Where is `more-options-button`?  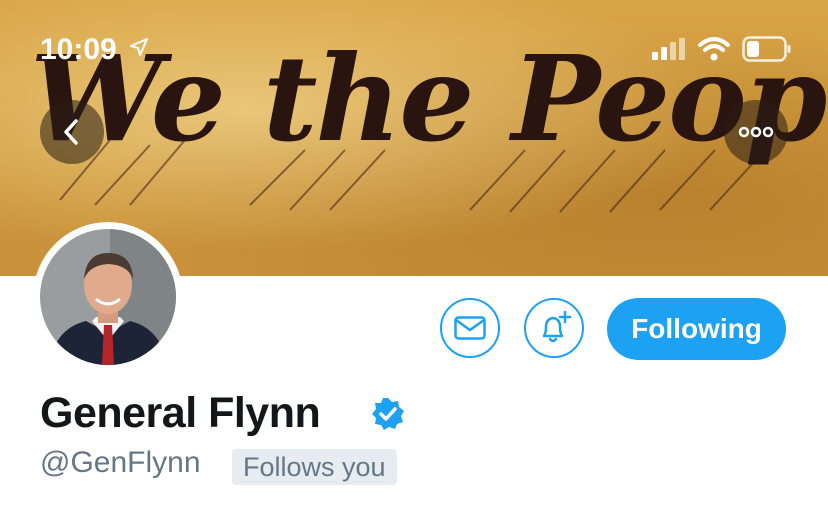
more-options-button is located at coordinates (756, 132).